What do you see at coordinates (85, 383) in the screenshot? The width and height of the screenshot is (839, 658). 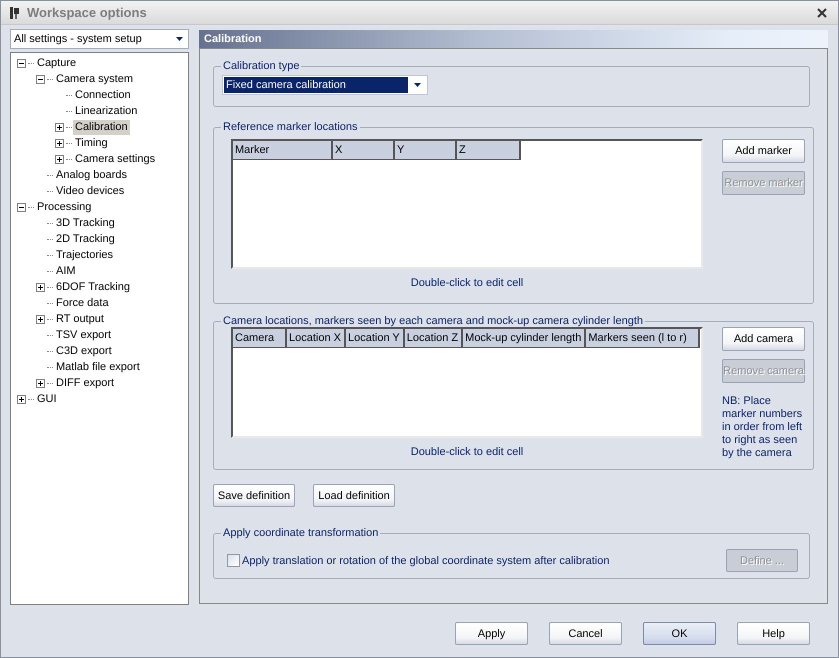 I see `tree-item: DIFF export` at bounding box center [85, 383].